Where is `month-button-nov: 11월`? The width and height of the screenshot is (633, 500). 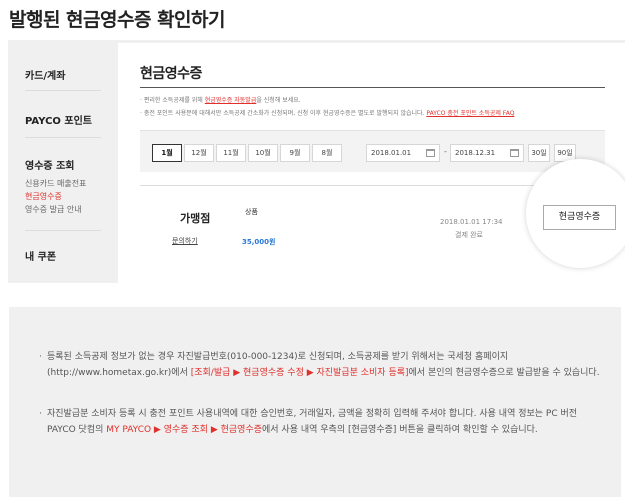 month-button-nov: 11월 is located at coordinates (231, 153).